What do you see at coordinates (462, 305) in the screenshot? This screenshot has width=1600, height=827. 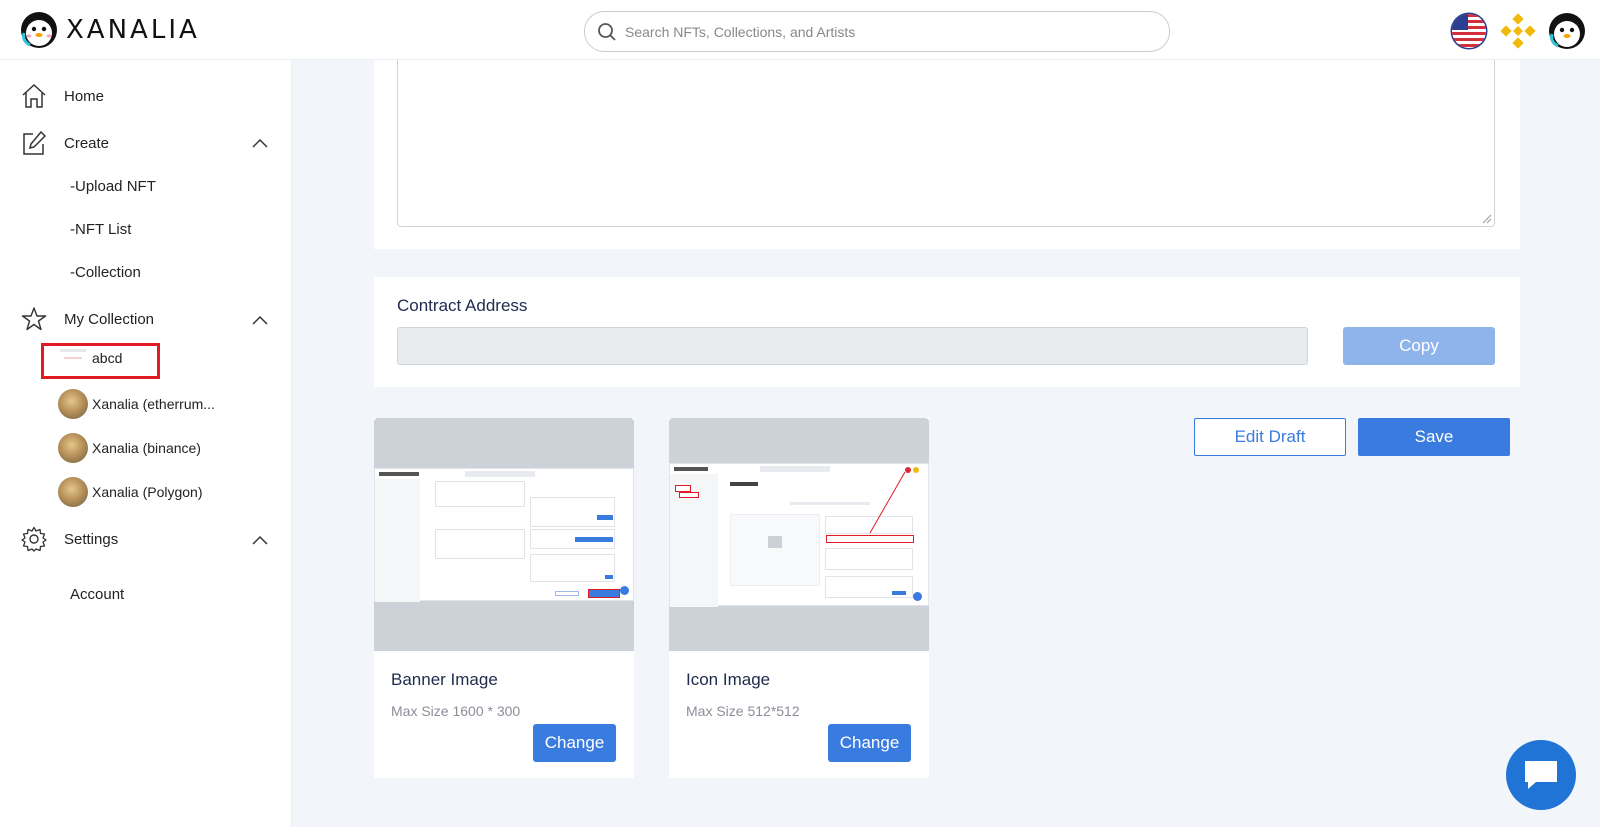 I see `contract-address-label: Contract Address` at bounding box center [462, 305].